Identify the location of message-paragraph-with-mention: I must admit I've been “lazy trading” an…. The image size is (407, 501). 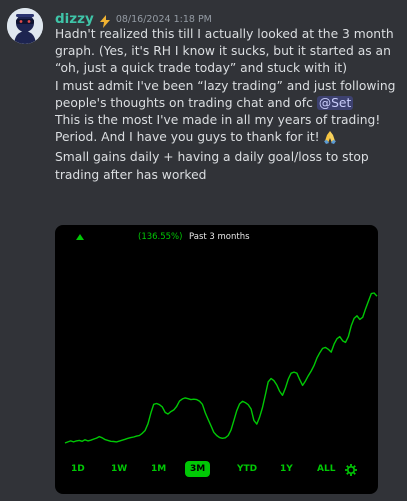
(229, 95).